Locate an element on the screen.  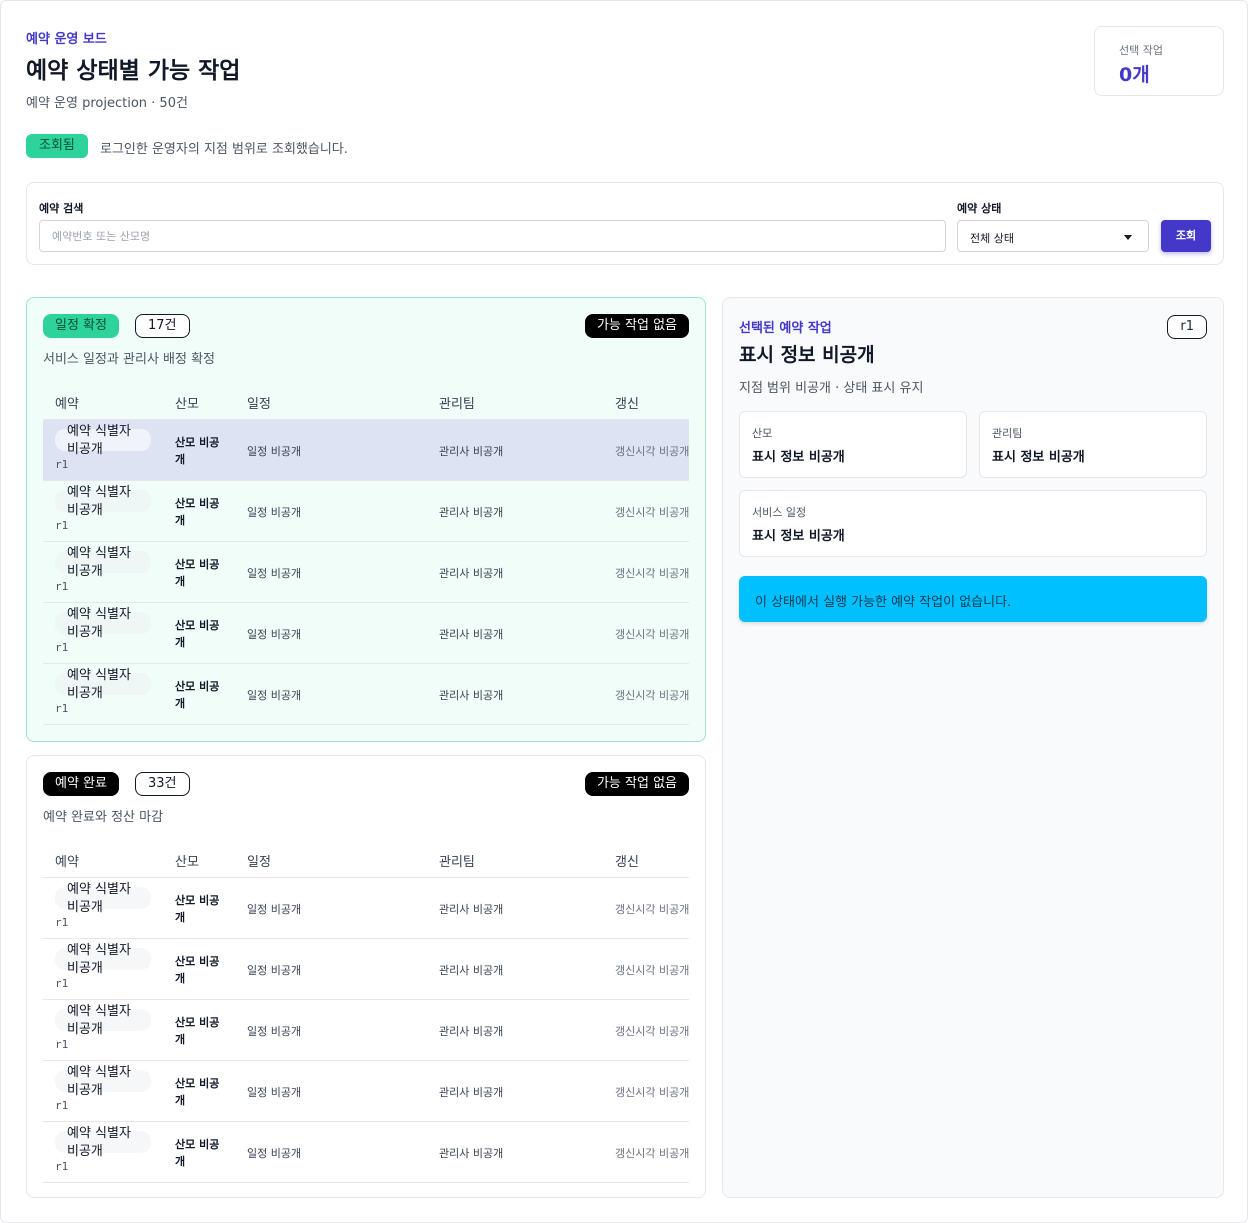
filter-panel: 예약 검색 예약 상태 전체 상태 조회 is located at coordinates (625, 223).